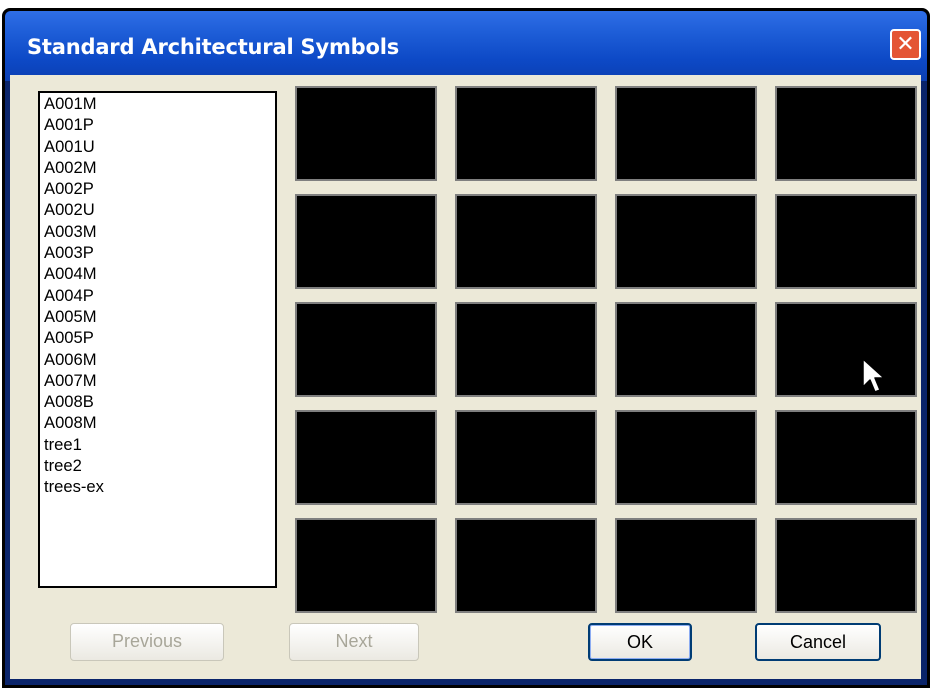 This screenshot has width=935, height=692. What do you see at coordinates (159, 295) in the screenshot?
I see `list-item: A004P` at bounding box center [159, 295].